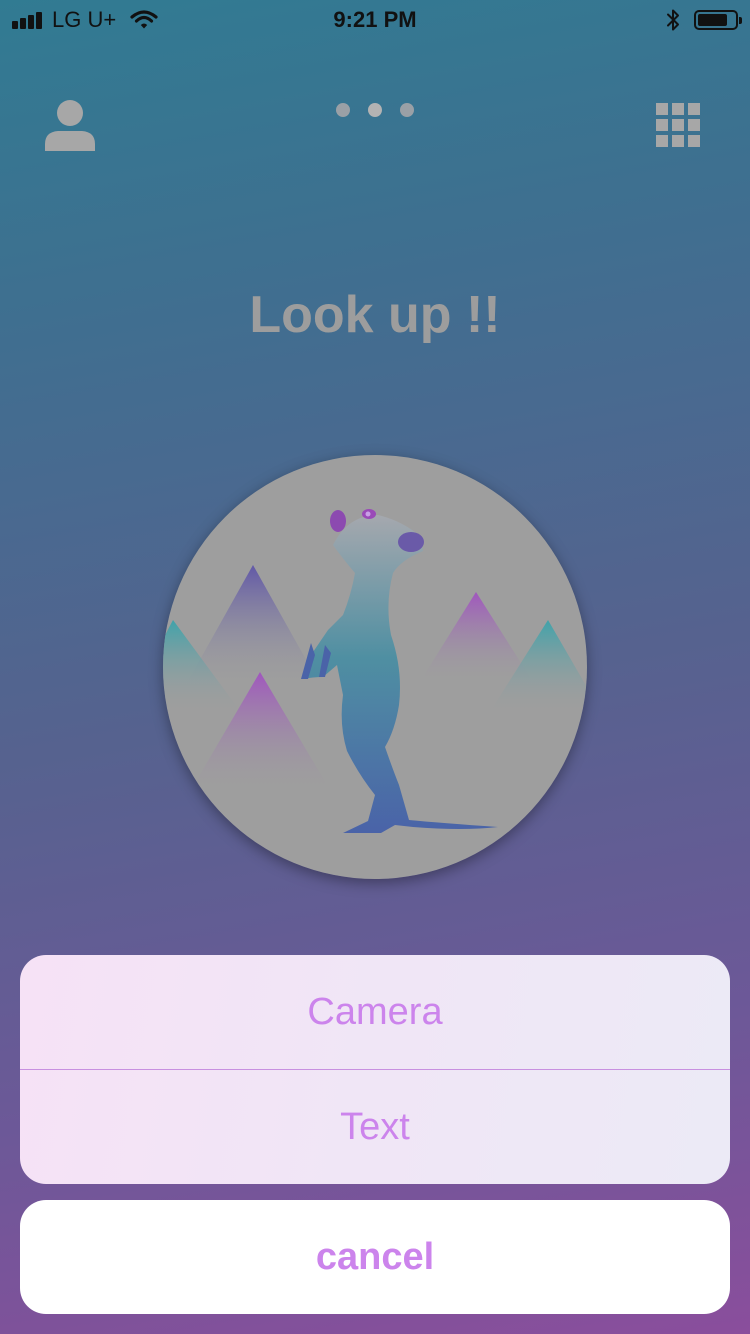  Describe the element at coordinates (375, 1127) in the screenshot. I see `text-option-button: Text` at that location.